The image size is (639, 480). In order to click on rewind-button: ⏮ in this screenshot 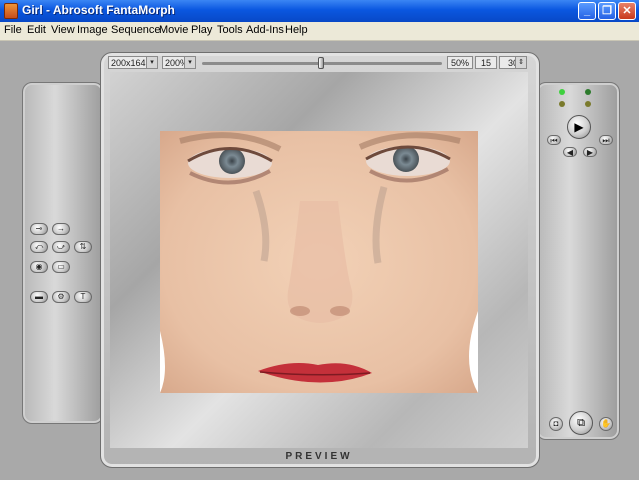, I will do `click(554, 140)`.